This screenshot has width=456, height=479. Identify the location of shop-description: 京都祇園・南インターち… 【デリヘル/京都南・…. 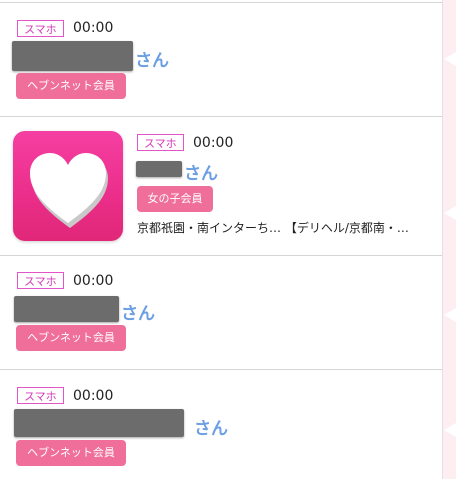
(273, 228).